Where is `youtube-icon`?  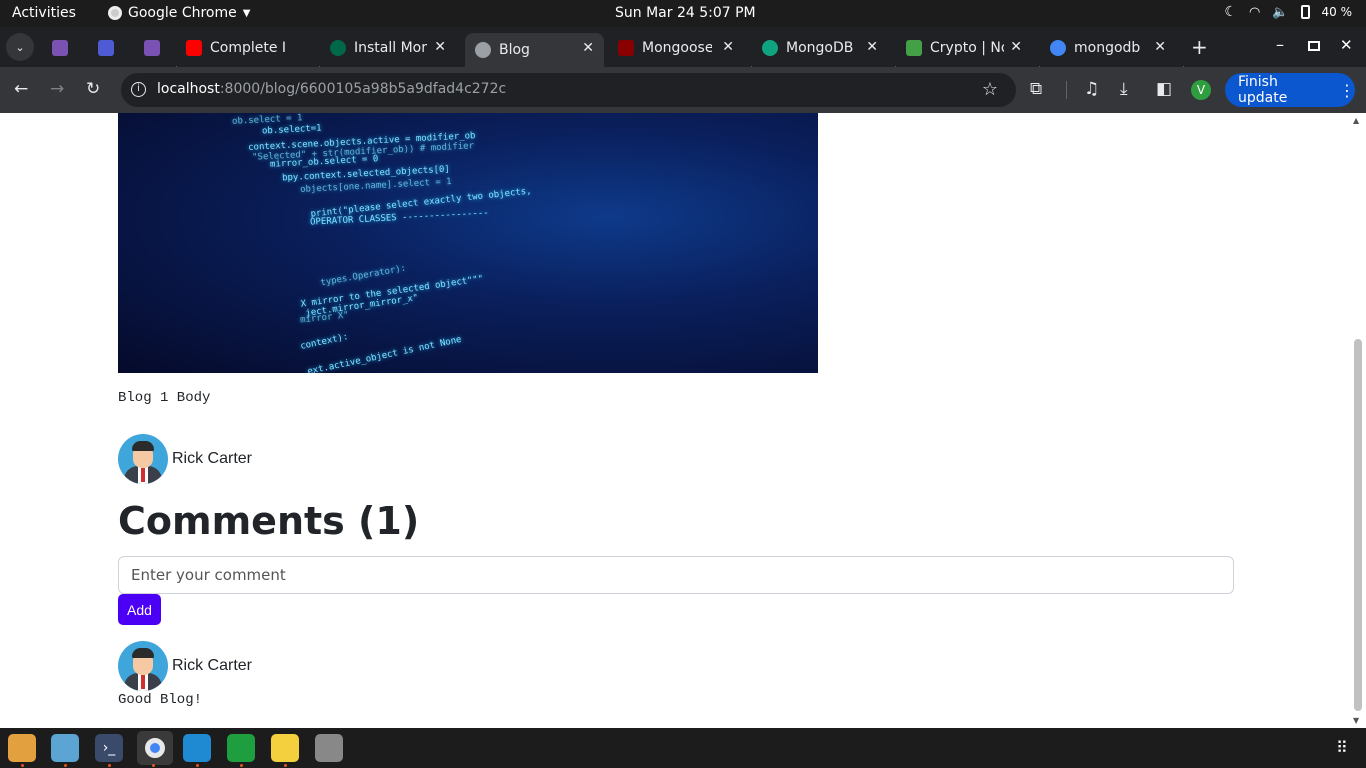
youtube-icon is located at coordinates (194, 48).